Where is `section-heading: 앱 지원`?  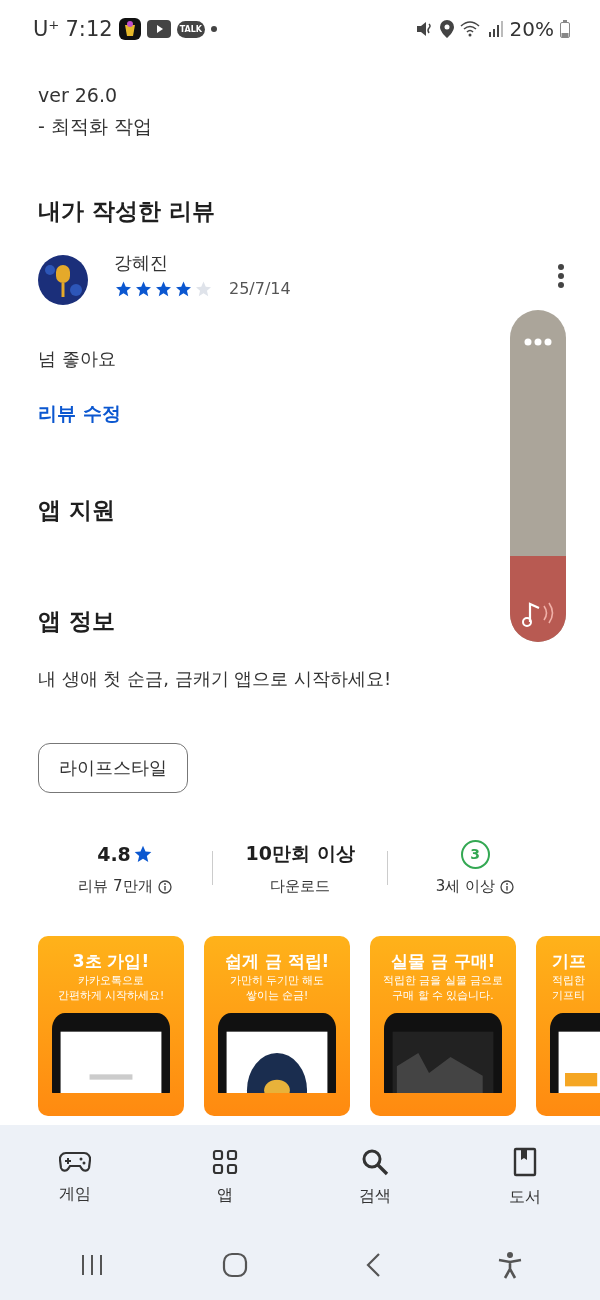 section-heading: 앱 지원 is located at coordinates (76, 510).